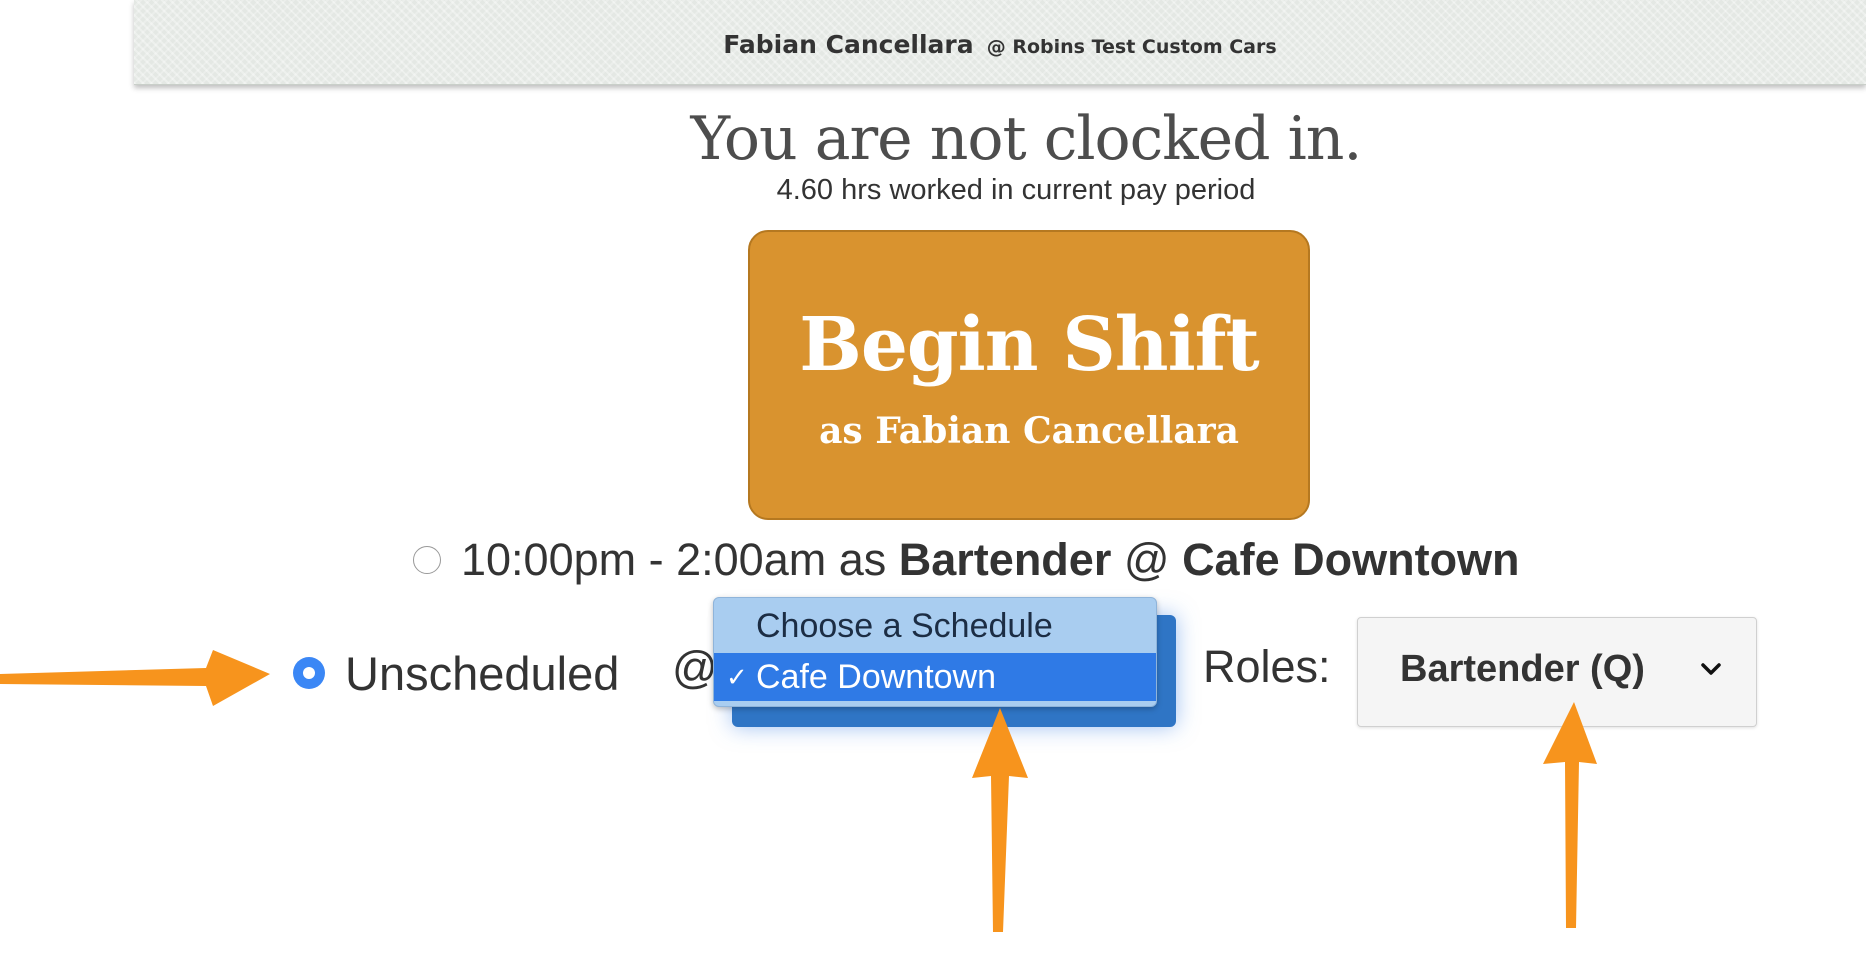 The height and width of the screenshot is (974, 1866). What do you see at coordinates (935, 652) in the screenshot?
I see `schedule-dropdown-menu: Choose a Schedule ✓ Cafe Downtown` at bounding box center [935, 652].